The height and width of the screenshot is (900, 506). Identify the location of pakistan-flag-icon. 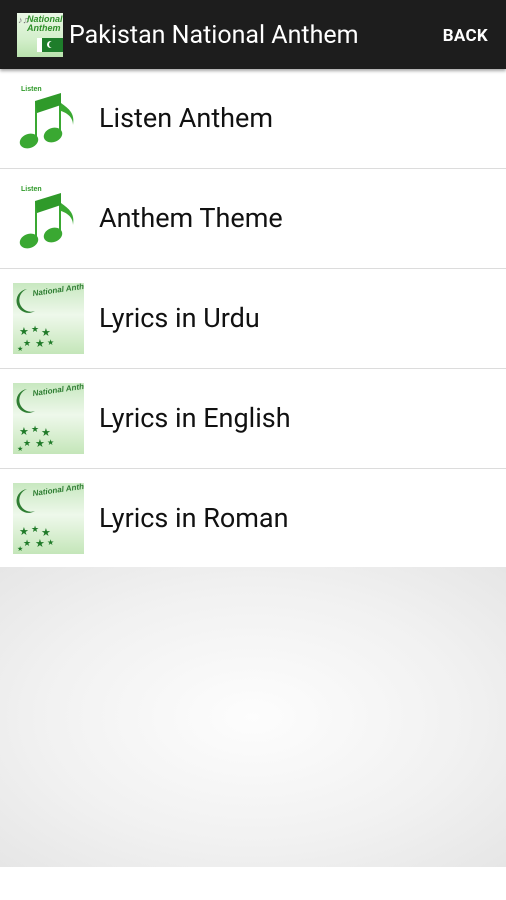
(50, 45).